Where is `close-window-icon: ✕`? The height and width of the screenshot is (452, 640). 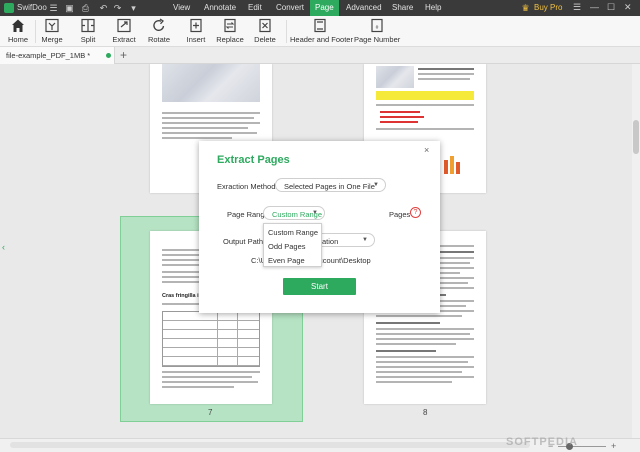
close-window-icon: ✕ is located at coordinates (628, 7).